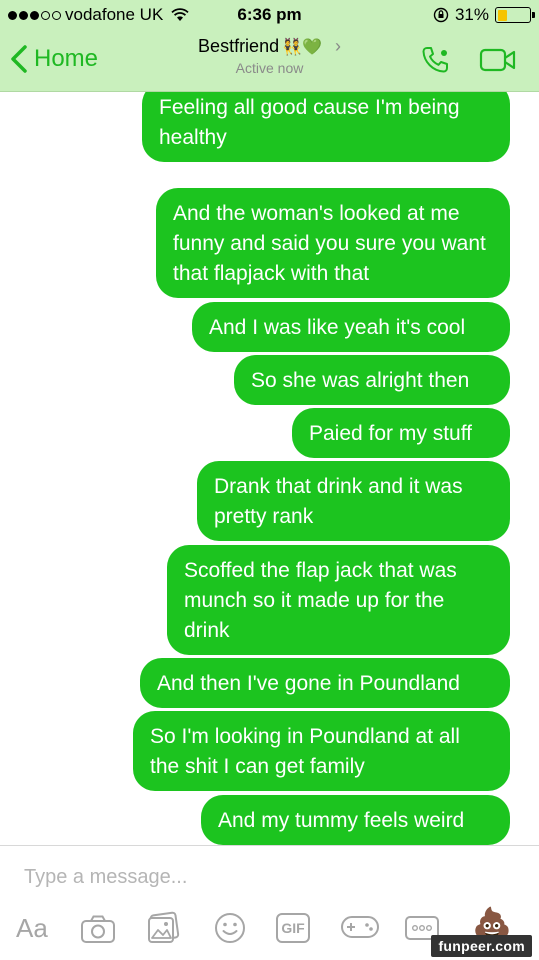 The image size is (539, 960). I want to click on watermark: funpeer.com, so click(481, 946).